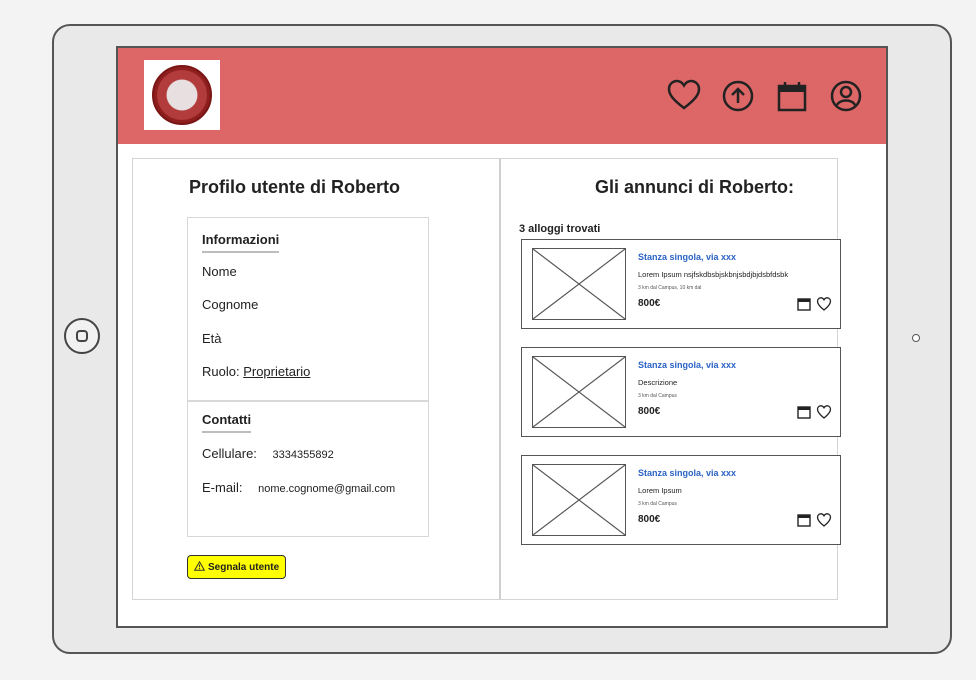 Image resolution: width=976 pixels, height=680 pixels. What do you see at coordinates (199, 567) in the screenshot?
I see `warning-icon` at bounding box center [199, 567].